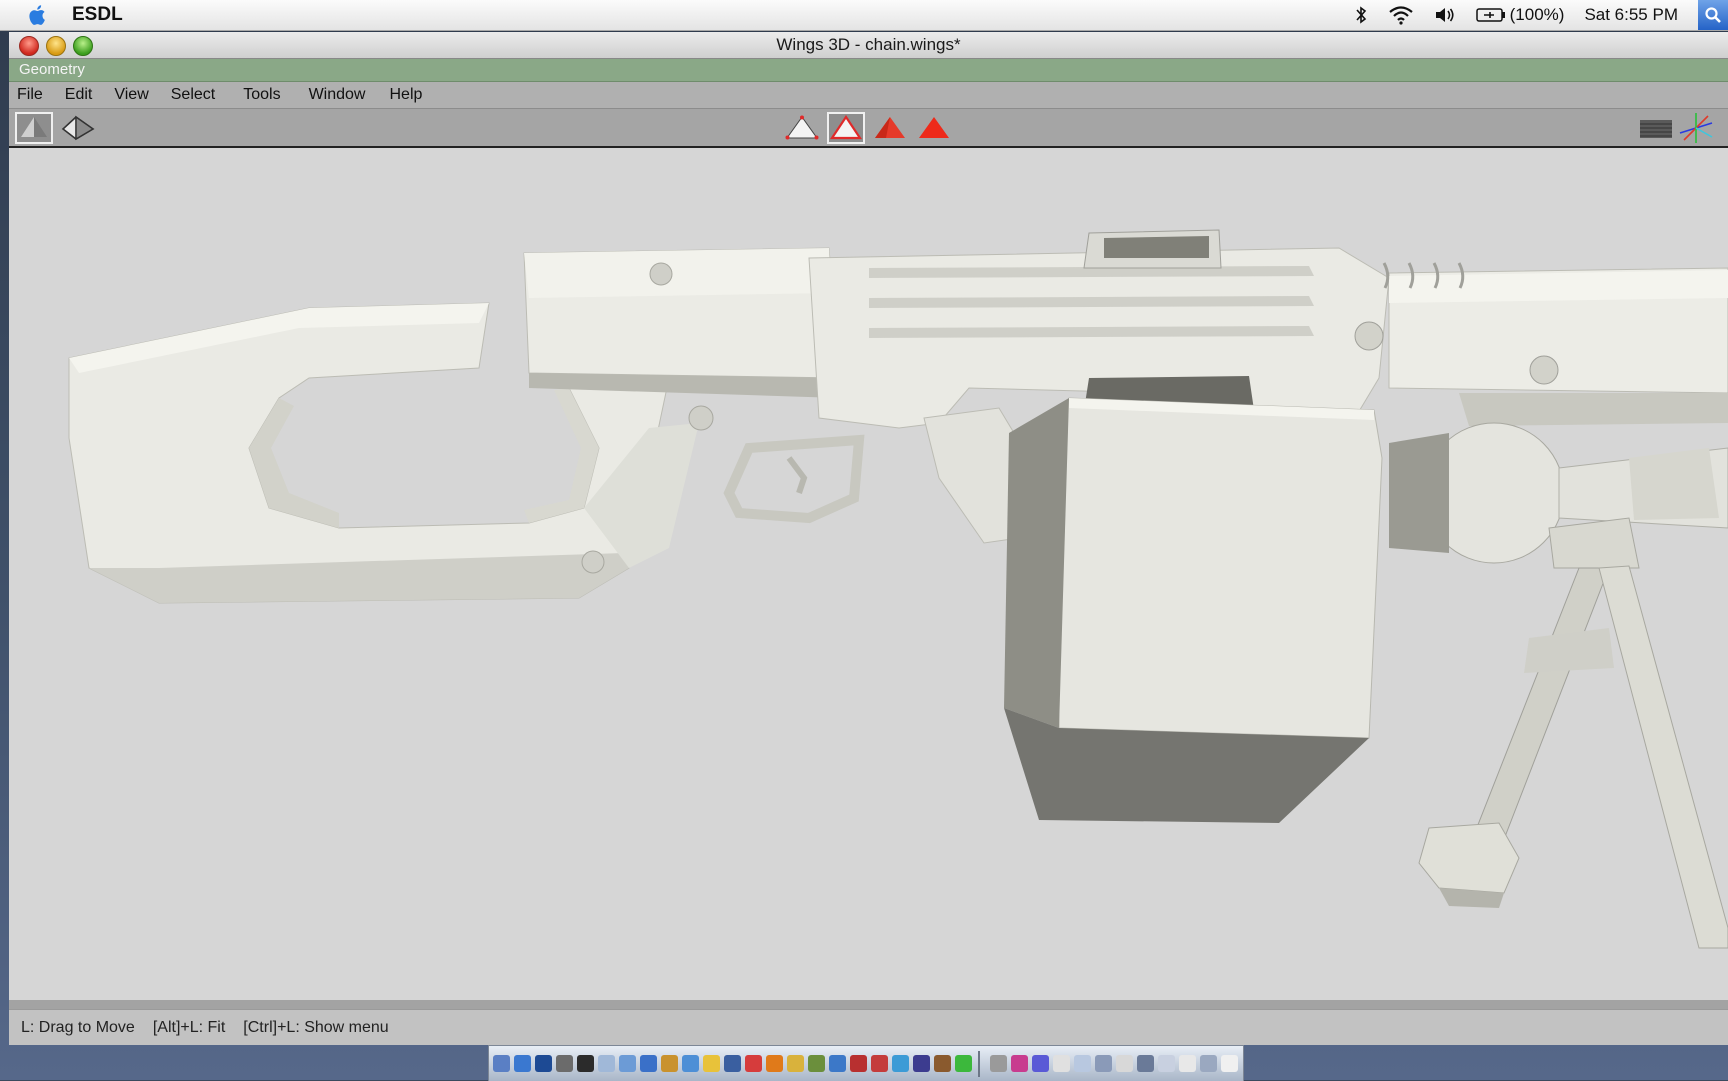  Describe the element at coordinates (132, 95) in the screenshot. I see `menu-view: View` at that location.